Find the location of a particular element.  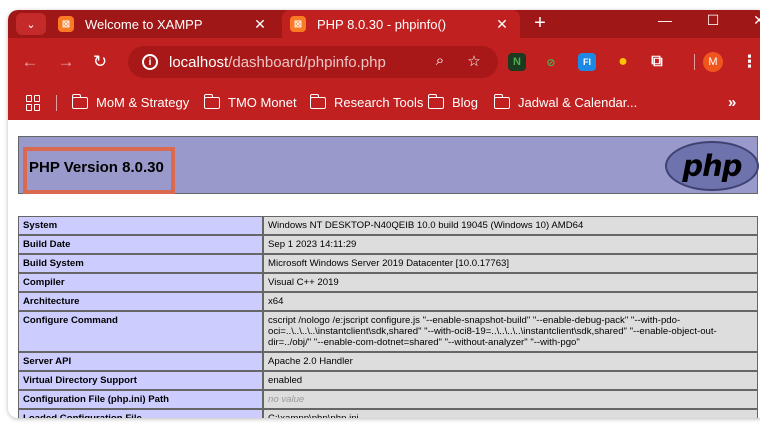

bookmark-label: Research Tools is located at coordinates (379, 102).